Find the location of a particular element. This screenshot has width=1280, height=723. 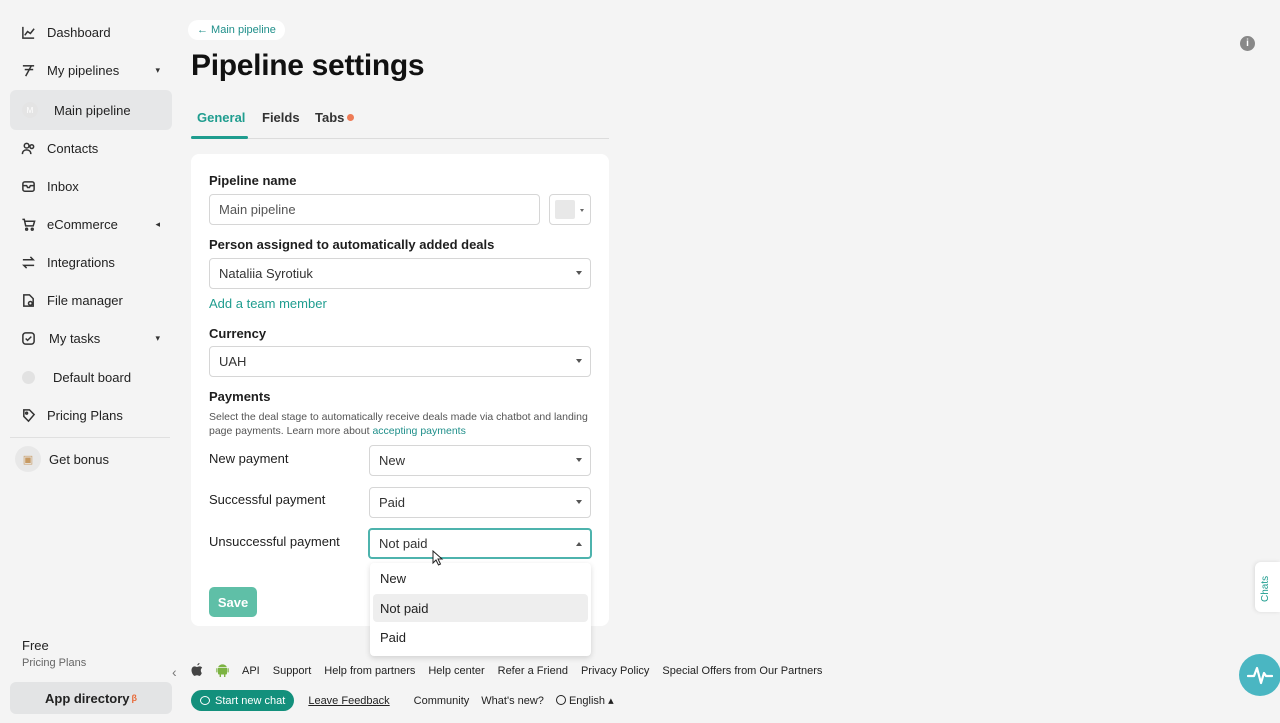

sidebar-item-pricing-plans: Pricing Plans is located at coordinates (91, 415).